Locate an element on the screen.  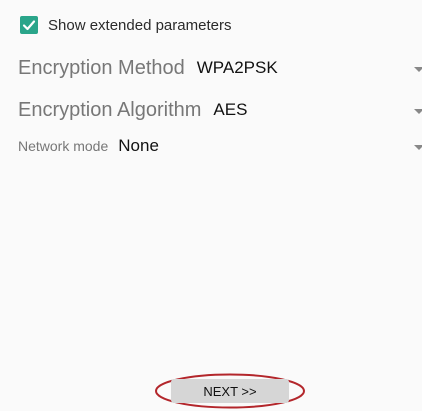
next-button-area: NEXT >> is located at coordinates (230, 391).